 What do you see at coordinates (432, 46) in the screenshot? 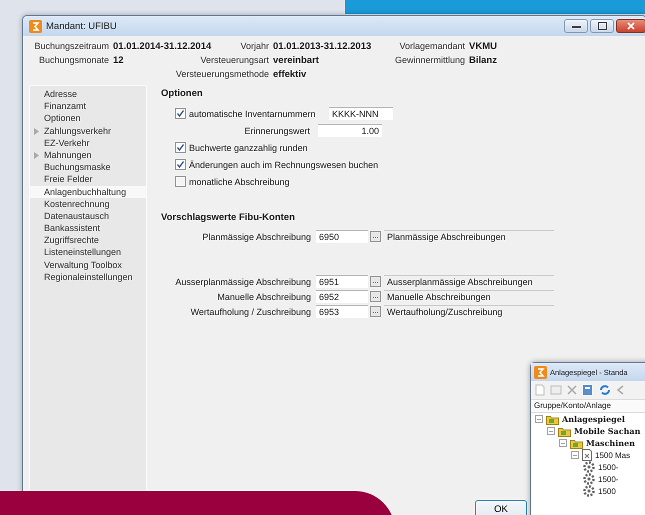
I see `summary-label: Vorlagemandant` at bounding box center [432, 46].